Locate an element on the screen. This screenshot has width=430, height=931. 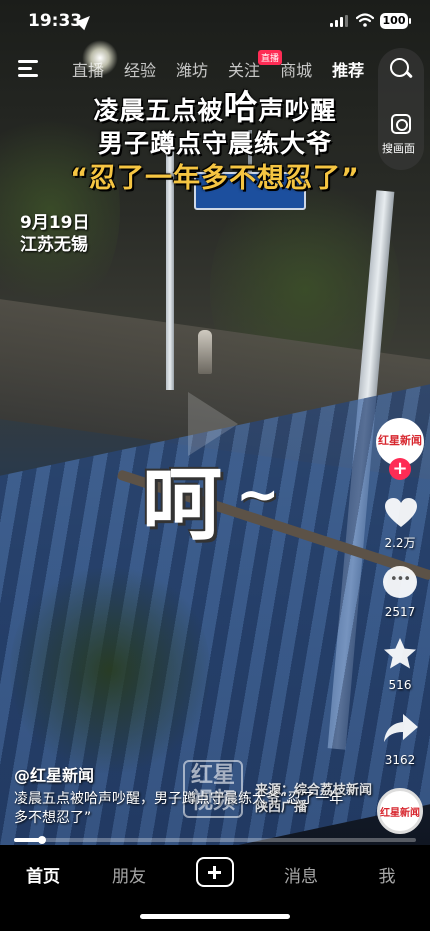
sound-effect-tilde: ~ is located at coordinates (258, 495).